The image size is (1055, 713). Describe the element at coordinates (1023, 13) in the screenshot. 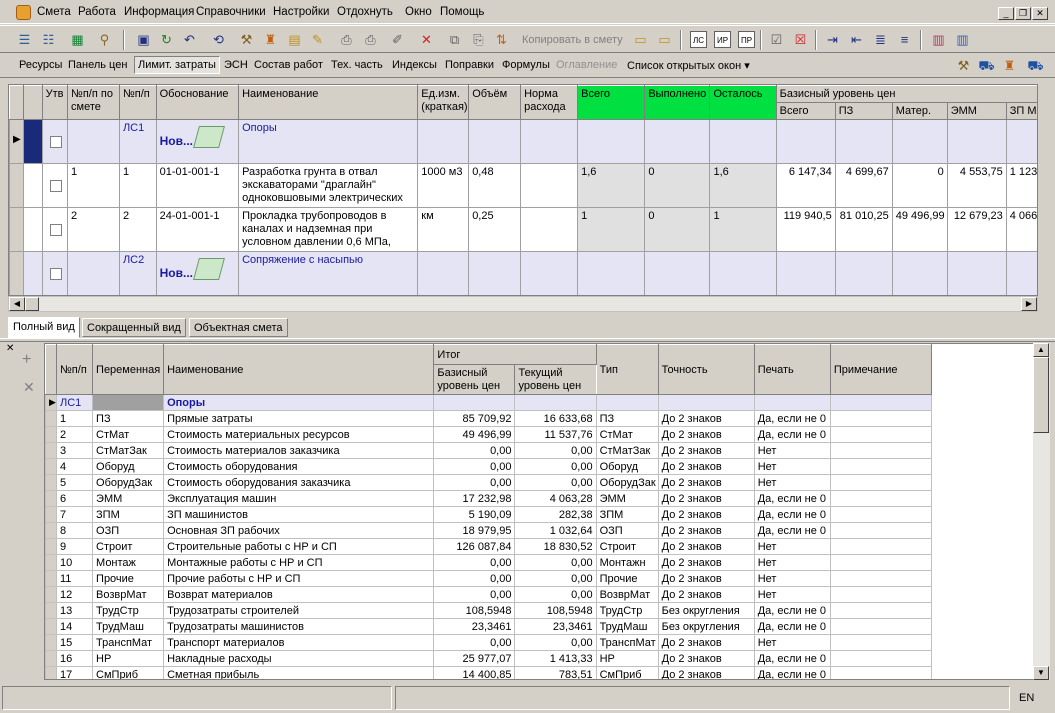

I see `restore-icon: ❐` at that location.